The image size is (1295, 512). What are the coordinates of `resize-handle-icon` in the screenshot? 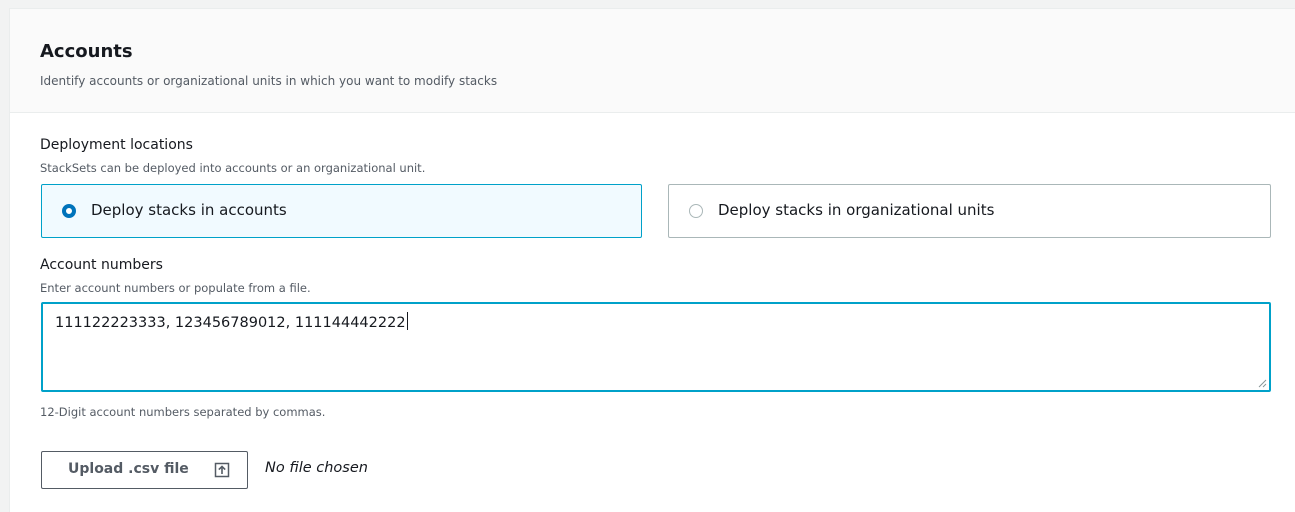 It's located at (1262, 383).